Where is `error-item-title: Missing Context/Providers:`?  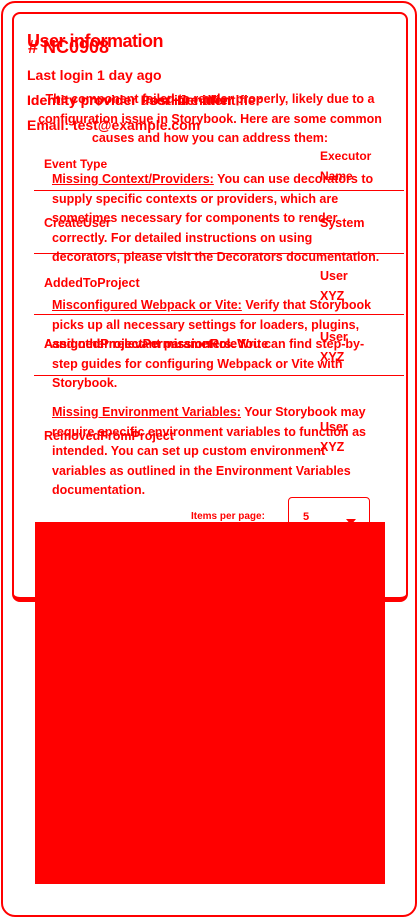 error-item-title: Missing Context/Providers: is located at coordinates (133, 179).